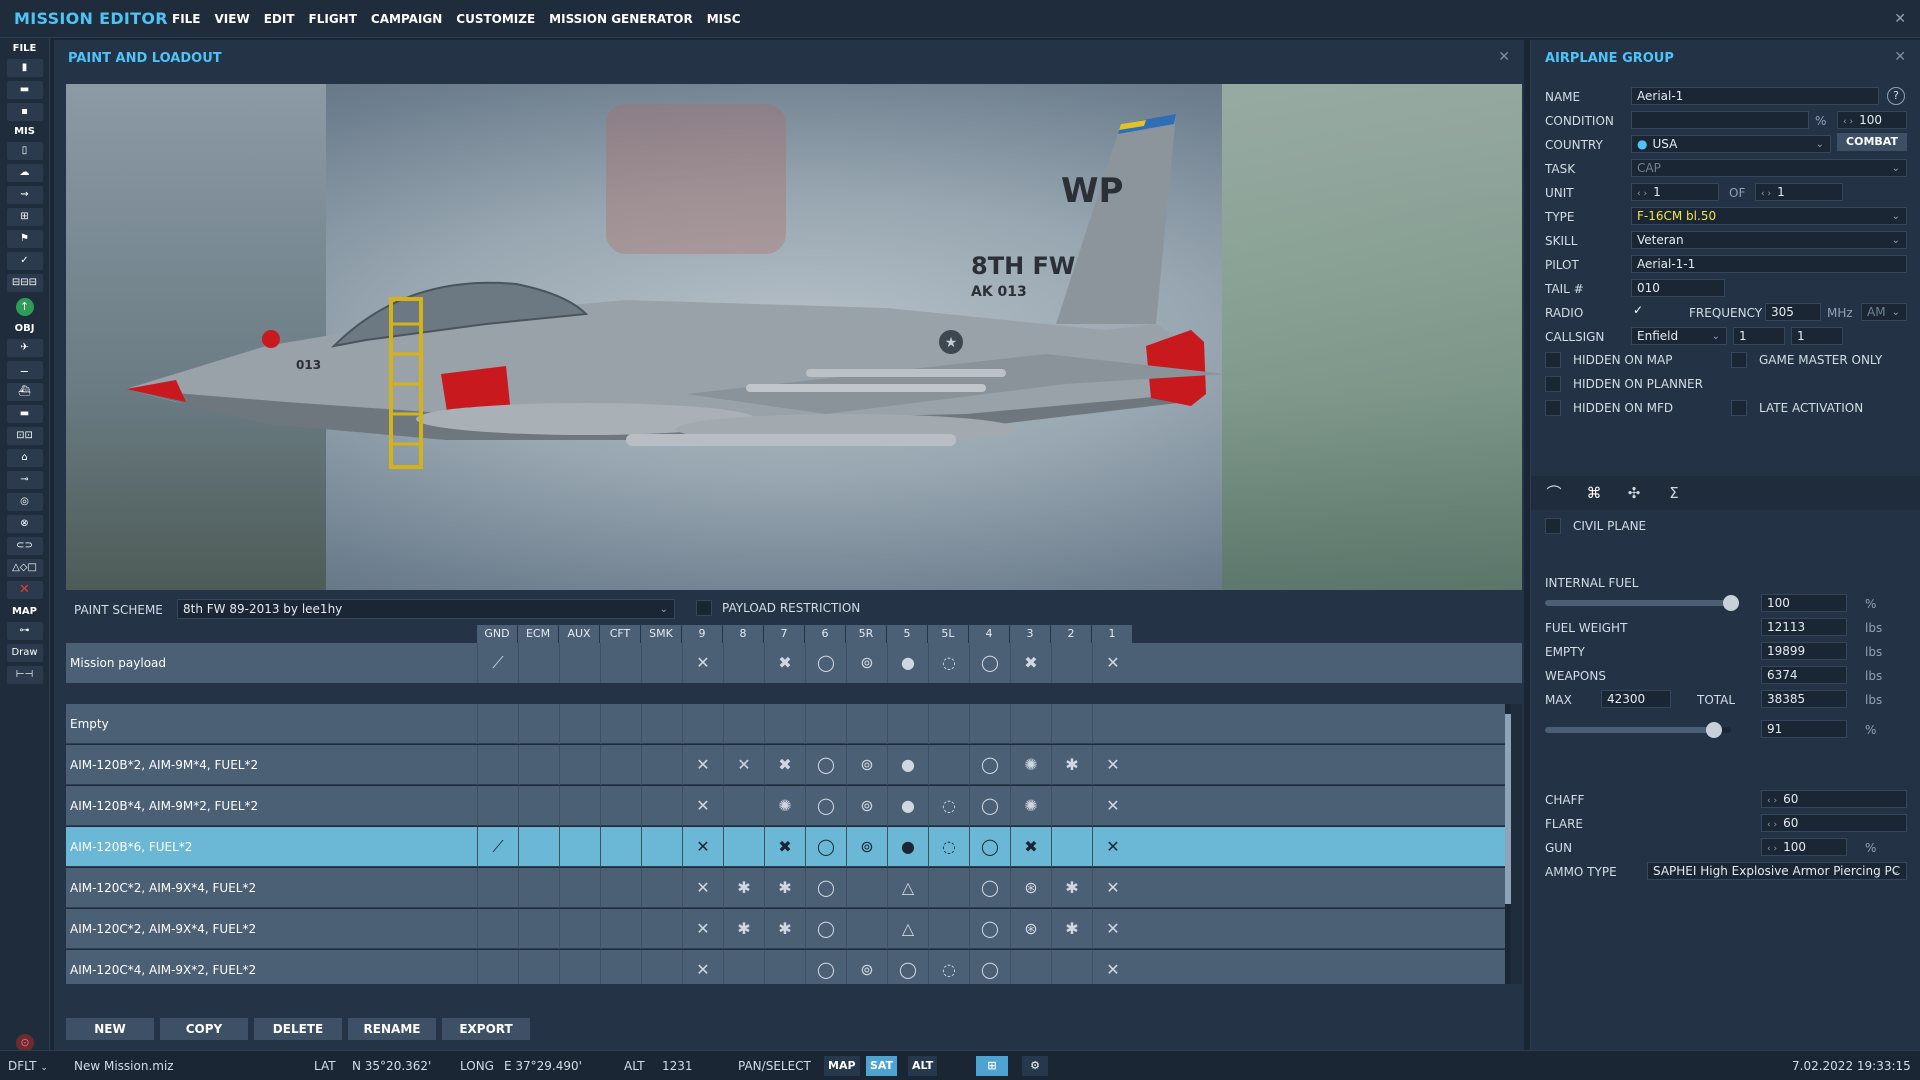 The image size is (1920, 1080). What do you see at coordinates (24, 590) in the screenshot?
I see `delete-icon: ✕` at bounding box center [24, 590].